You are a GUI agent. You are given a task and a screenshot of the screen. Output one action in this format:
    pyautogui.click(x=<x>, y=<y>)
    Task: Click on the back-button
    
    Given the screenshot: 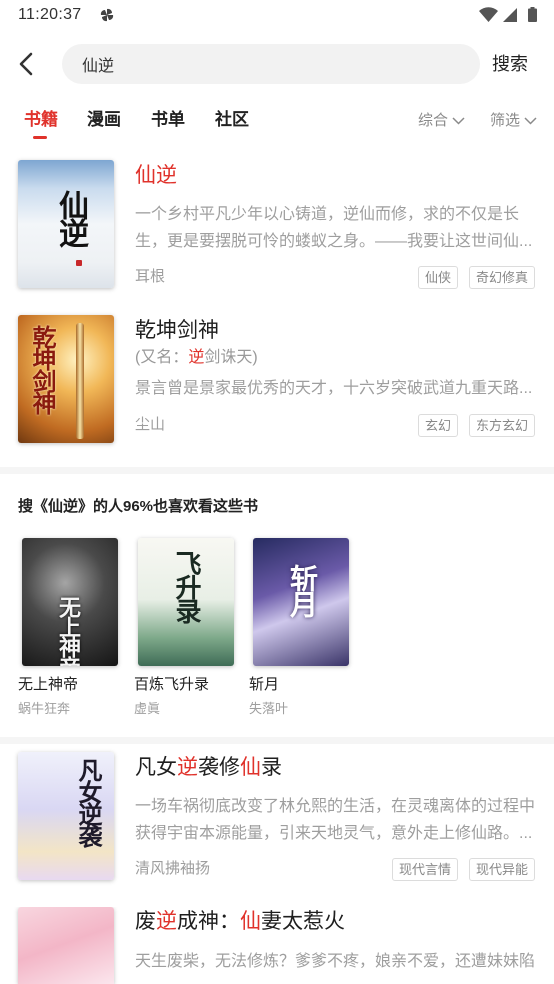 What is the action you would take?
    pyautogui.click(x=27, y=64)
    